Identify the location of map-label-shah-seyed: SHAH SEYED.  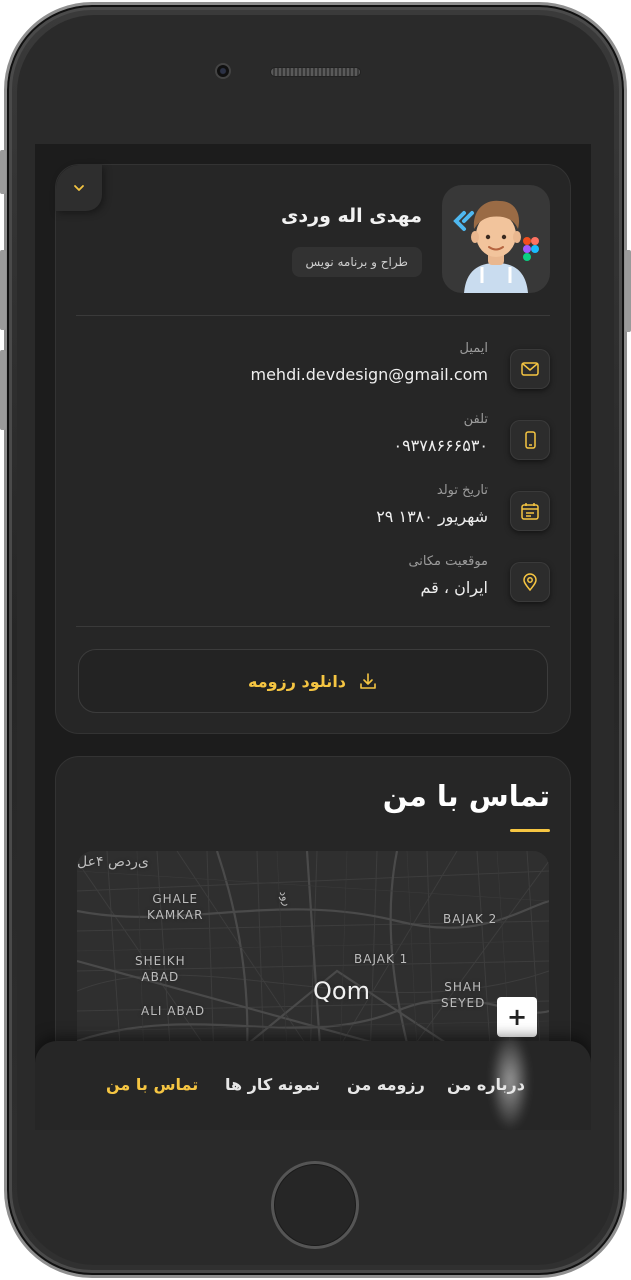
(463, 995).